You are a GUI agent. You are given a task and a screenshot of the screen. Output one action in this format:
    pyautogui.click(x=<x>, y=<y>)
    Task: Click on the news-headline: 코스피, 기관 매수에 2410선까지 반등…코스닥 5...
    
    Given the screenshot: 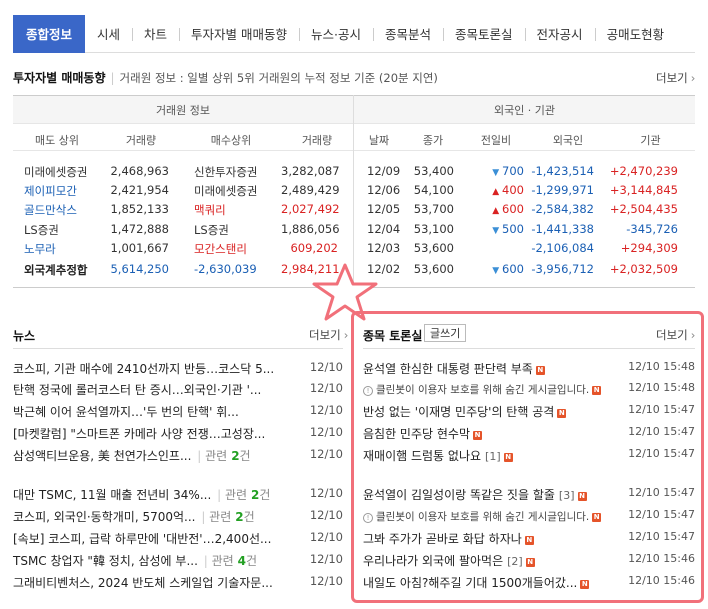 What is the action you would take?
    pyautogui.click(x=143, y=368)
    